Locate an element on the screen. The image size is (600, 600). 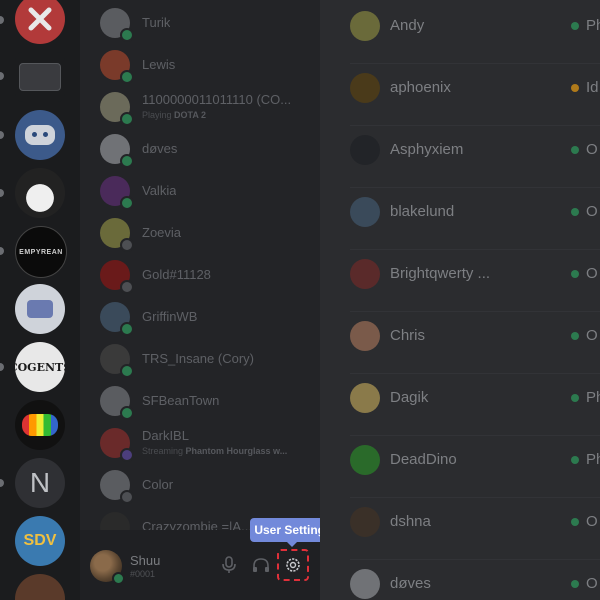
user-status-indicator is located at coordinates (118, 578).